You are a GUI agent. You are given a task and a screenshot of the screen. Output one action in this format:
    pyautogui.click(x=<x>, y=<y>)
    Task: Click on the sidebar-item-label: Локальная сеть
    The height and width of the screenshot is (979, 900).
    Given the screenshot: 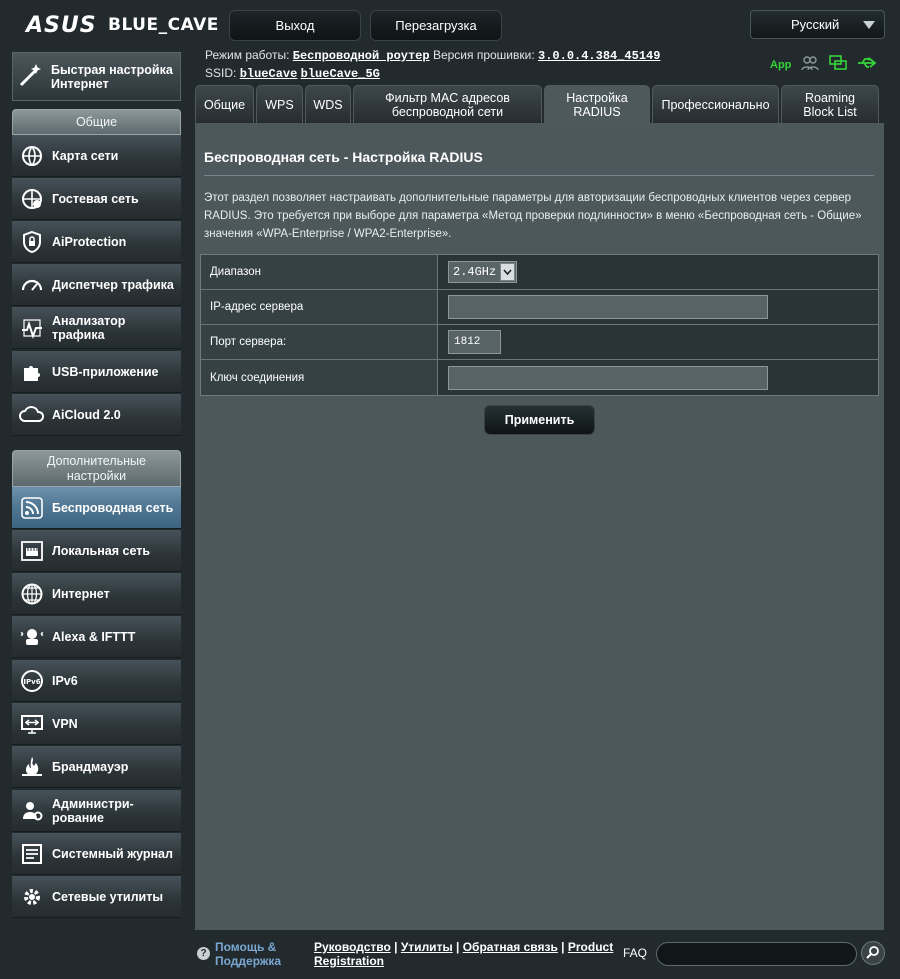 What is the action you would take?
    pyautogui.click(x=101, y=550)
    